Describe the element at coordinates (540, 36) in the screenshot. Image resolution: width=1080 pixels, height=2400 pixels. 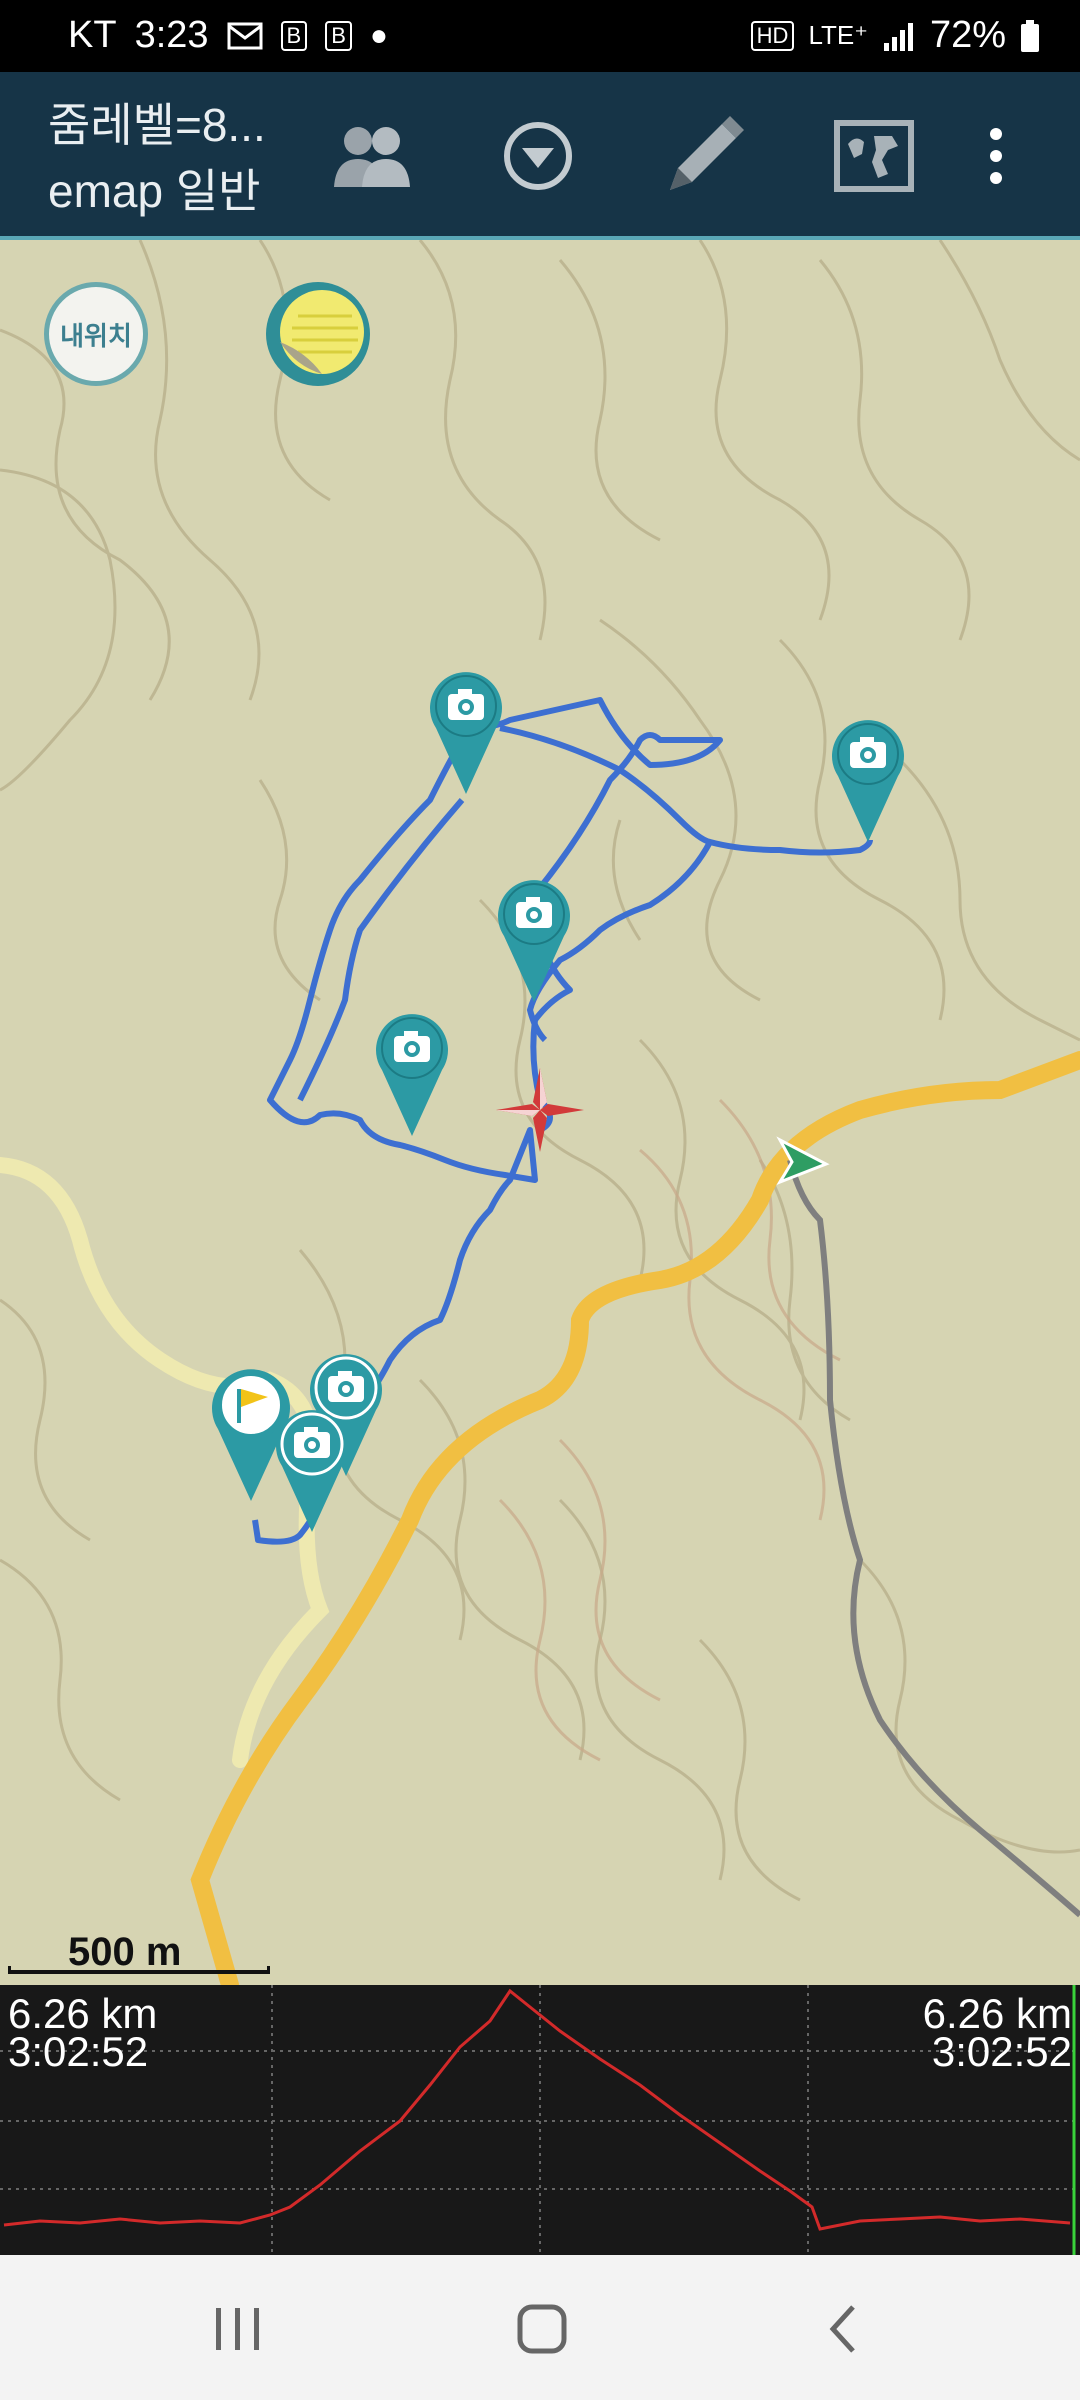
I see `status-bar: KT 3:23 B B ● HD LTE⁺ 72%` at that location.